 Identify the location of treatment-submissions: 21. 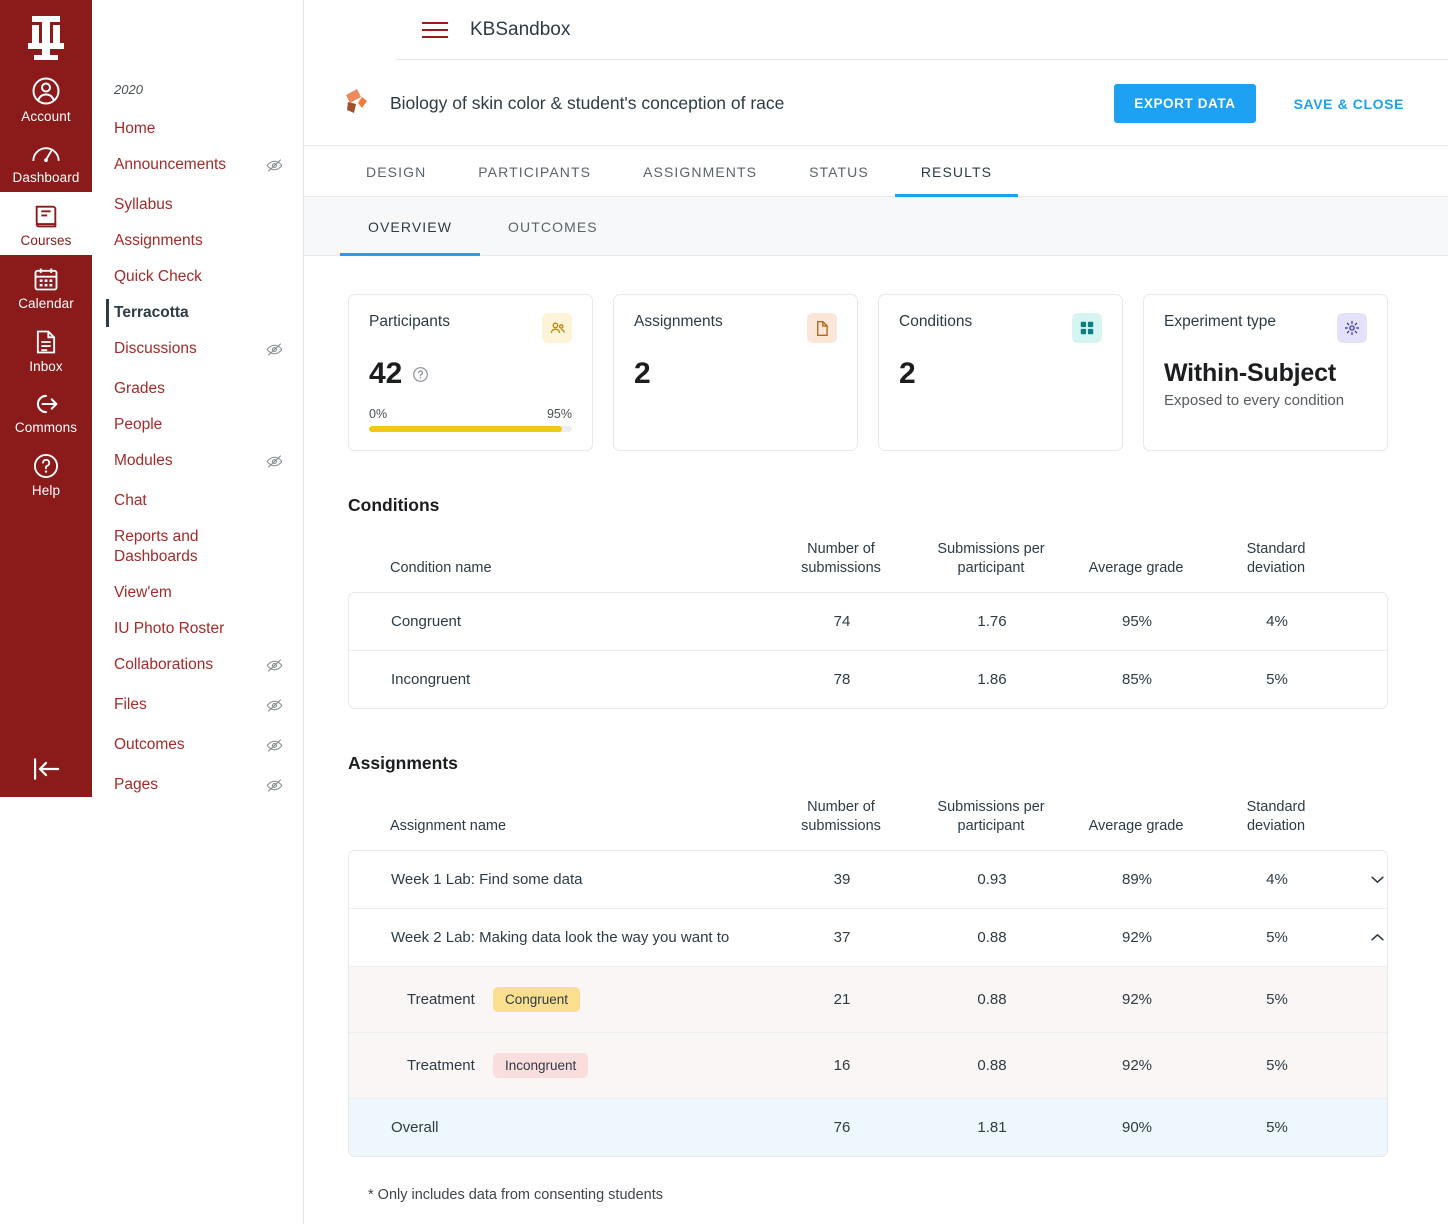
(842, 999).